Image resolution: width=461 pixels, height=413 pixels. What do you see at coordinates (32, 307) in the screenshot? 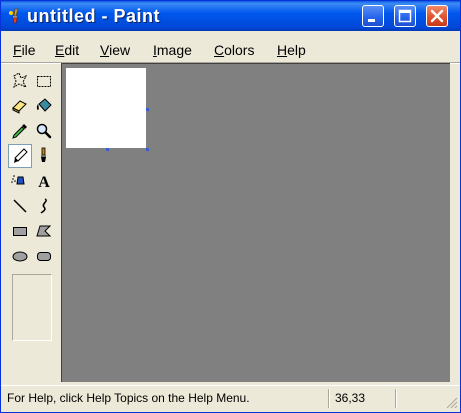
I see `tool-options-box` at bounding box center [32, 307].